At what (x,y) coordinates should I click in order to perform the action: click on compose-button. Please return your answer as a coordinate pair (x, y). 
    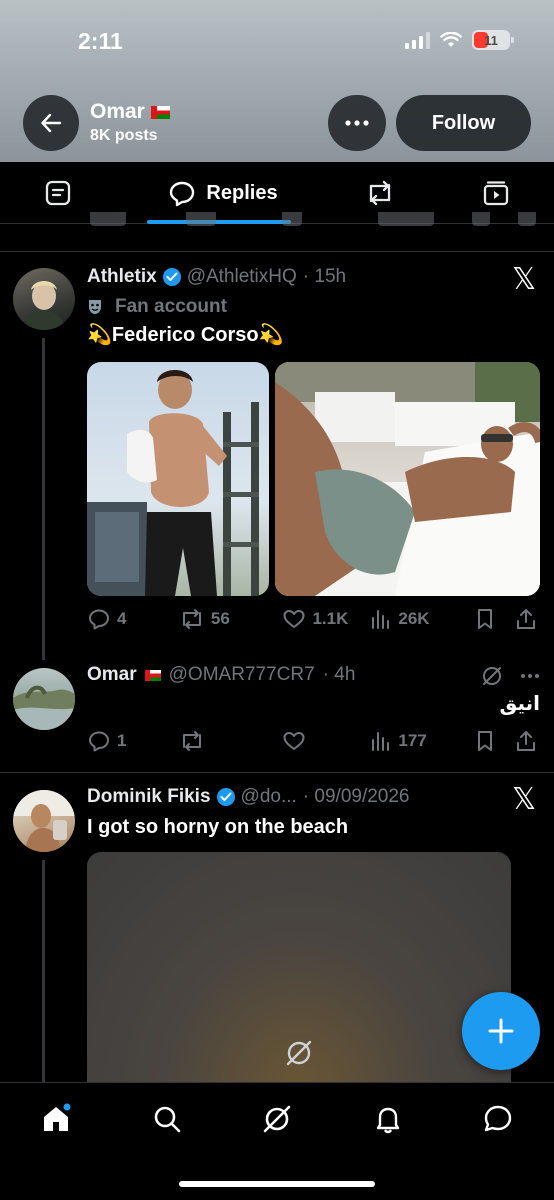
    Looking at the image, I should click on (501, 1031).